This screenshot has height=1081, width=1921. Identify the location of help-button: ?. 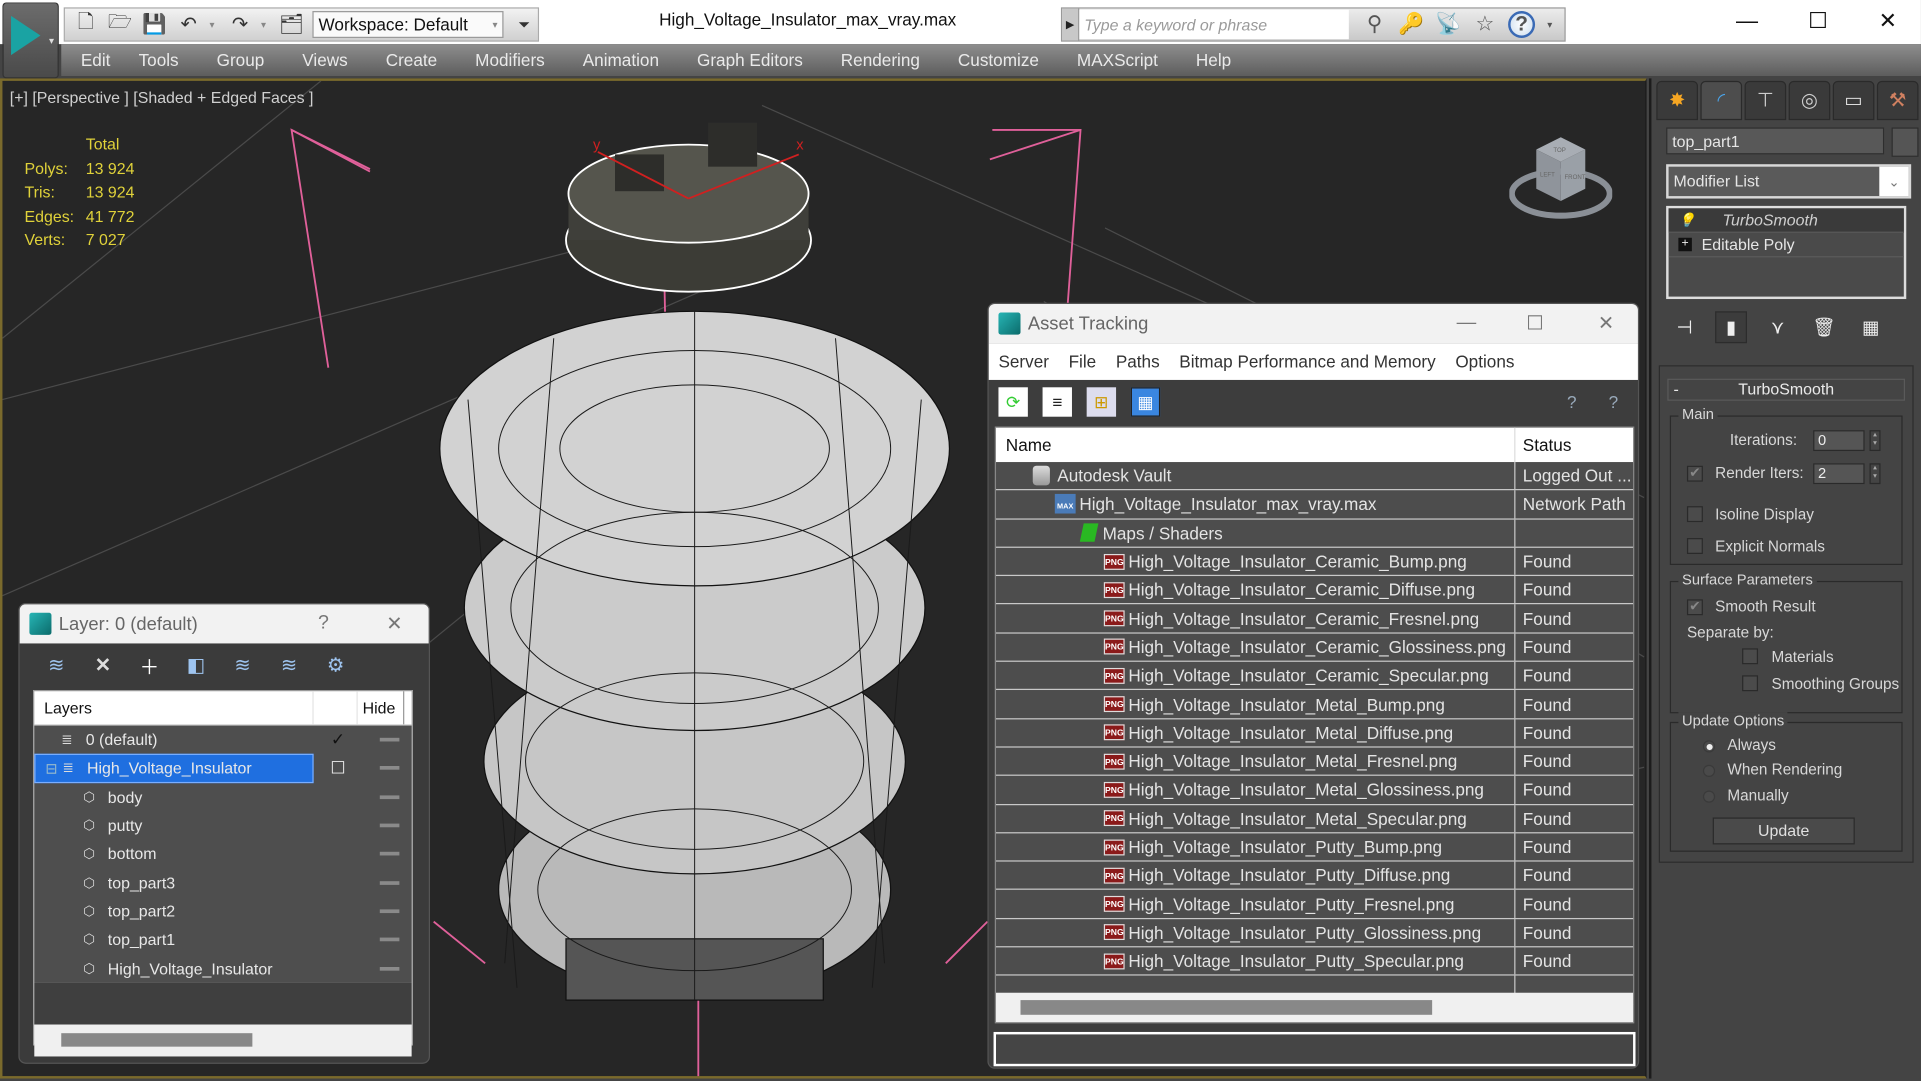
(323, 623).